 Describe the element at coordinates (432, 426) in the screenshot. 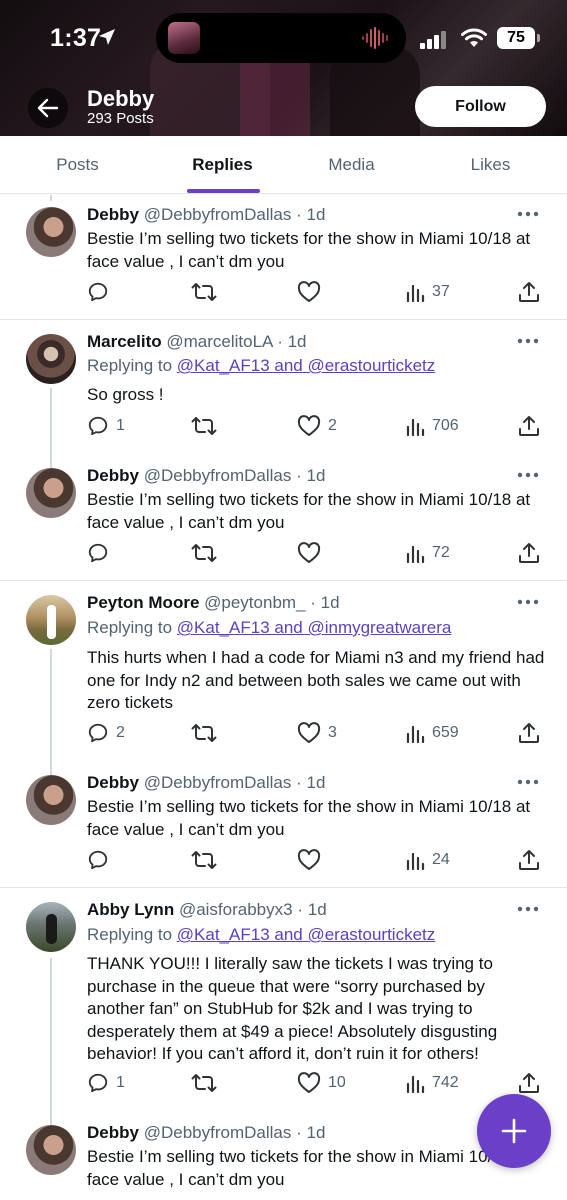

I see `views-button: 706` at that location.